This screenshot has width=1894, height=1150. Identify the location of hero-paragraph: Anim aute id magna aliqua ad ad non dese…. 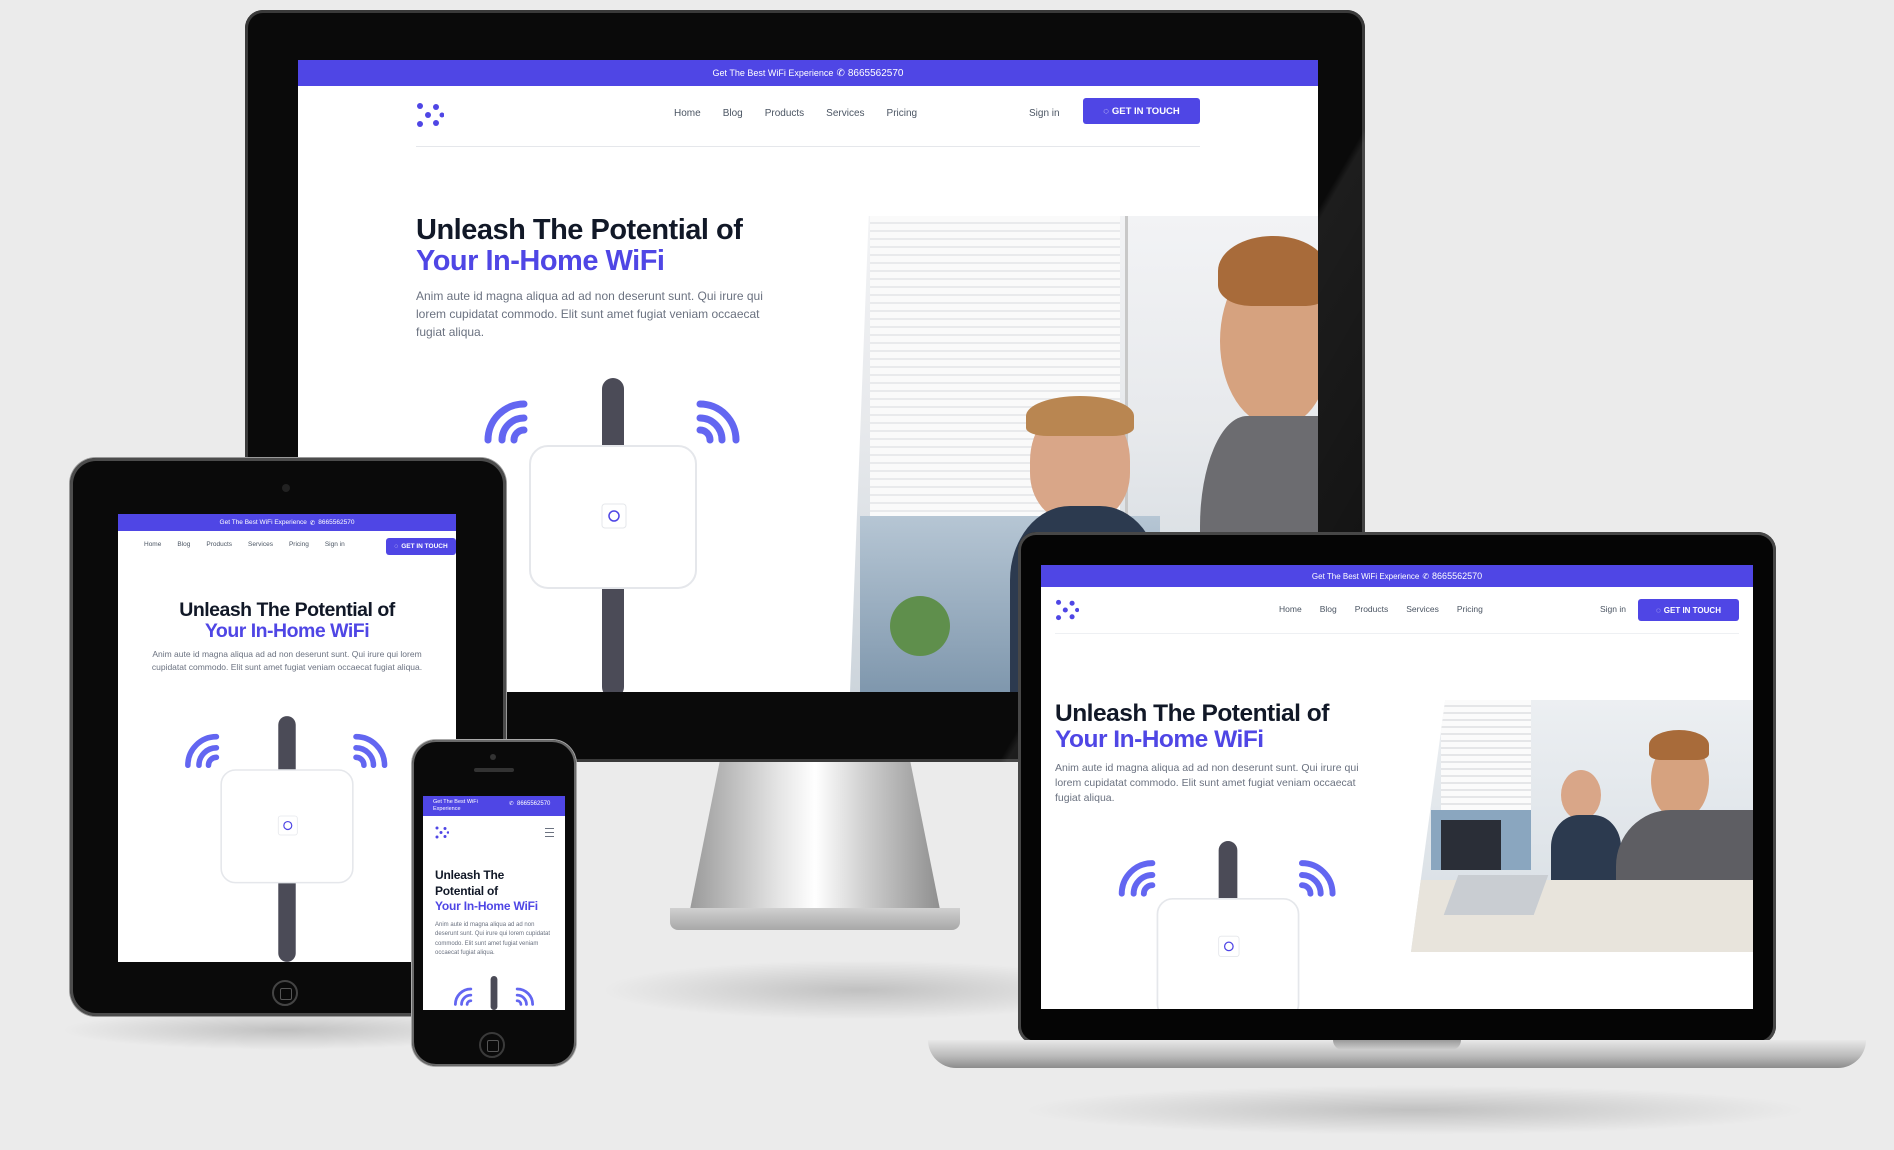
(589, 314).